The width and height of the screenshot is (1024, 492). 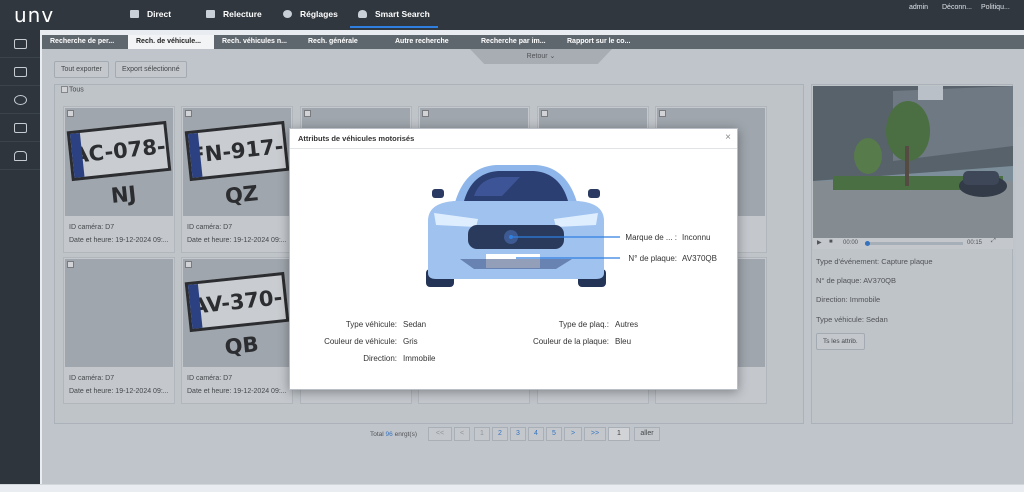 What do you see at coordinates (242, 14) in the screenshot?
I see `nav-relecture-label: Relecture` at bounding box center [242, 14].